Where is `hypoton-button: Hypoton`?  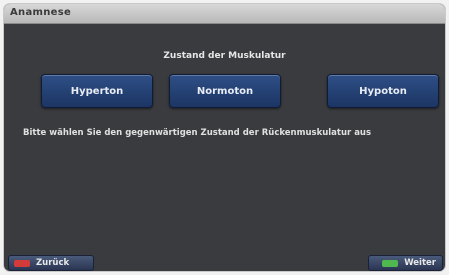
hypoton-button: Hypoton is located at coordinates (383, 91).